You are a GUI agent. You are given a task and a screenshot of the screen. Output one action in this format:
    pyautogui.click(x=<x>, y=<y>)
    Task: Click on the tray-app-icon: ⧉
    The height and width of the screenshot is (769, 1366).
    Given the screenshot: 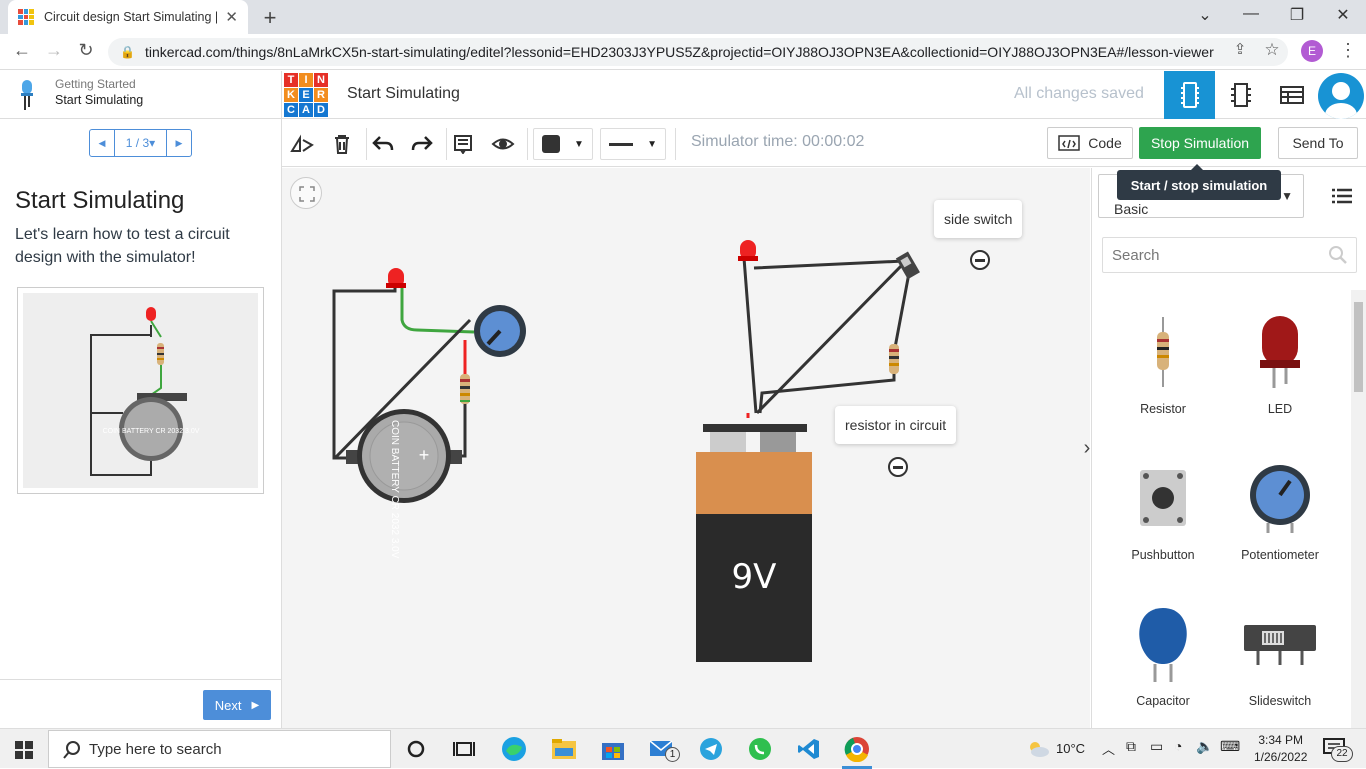 What is the action you would take?
    pyautogui.click(x=1131, y=746)
    